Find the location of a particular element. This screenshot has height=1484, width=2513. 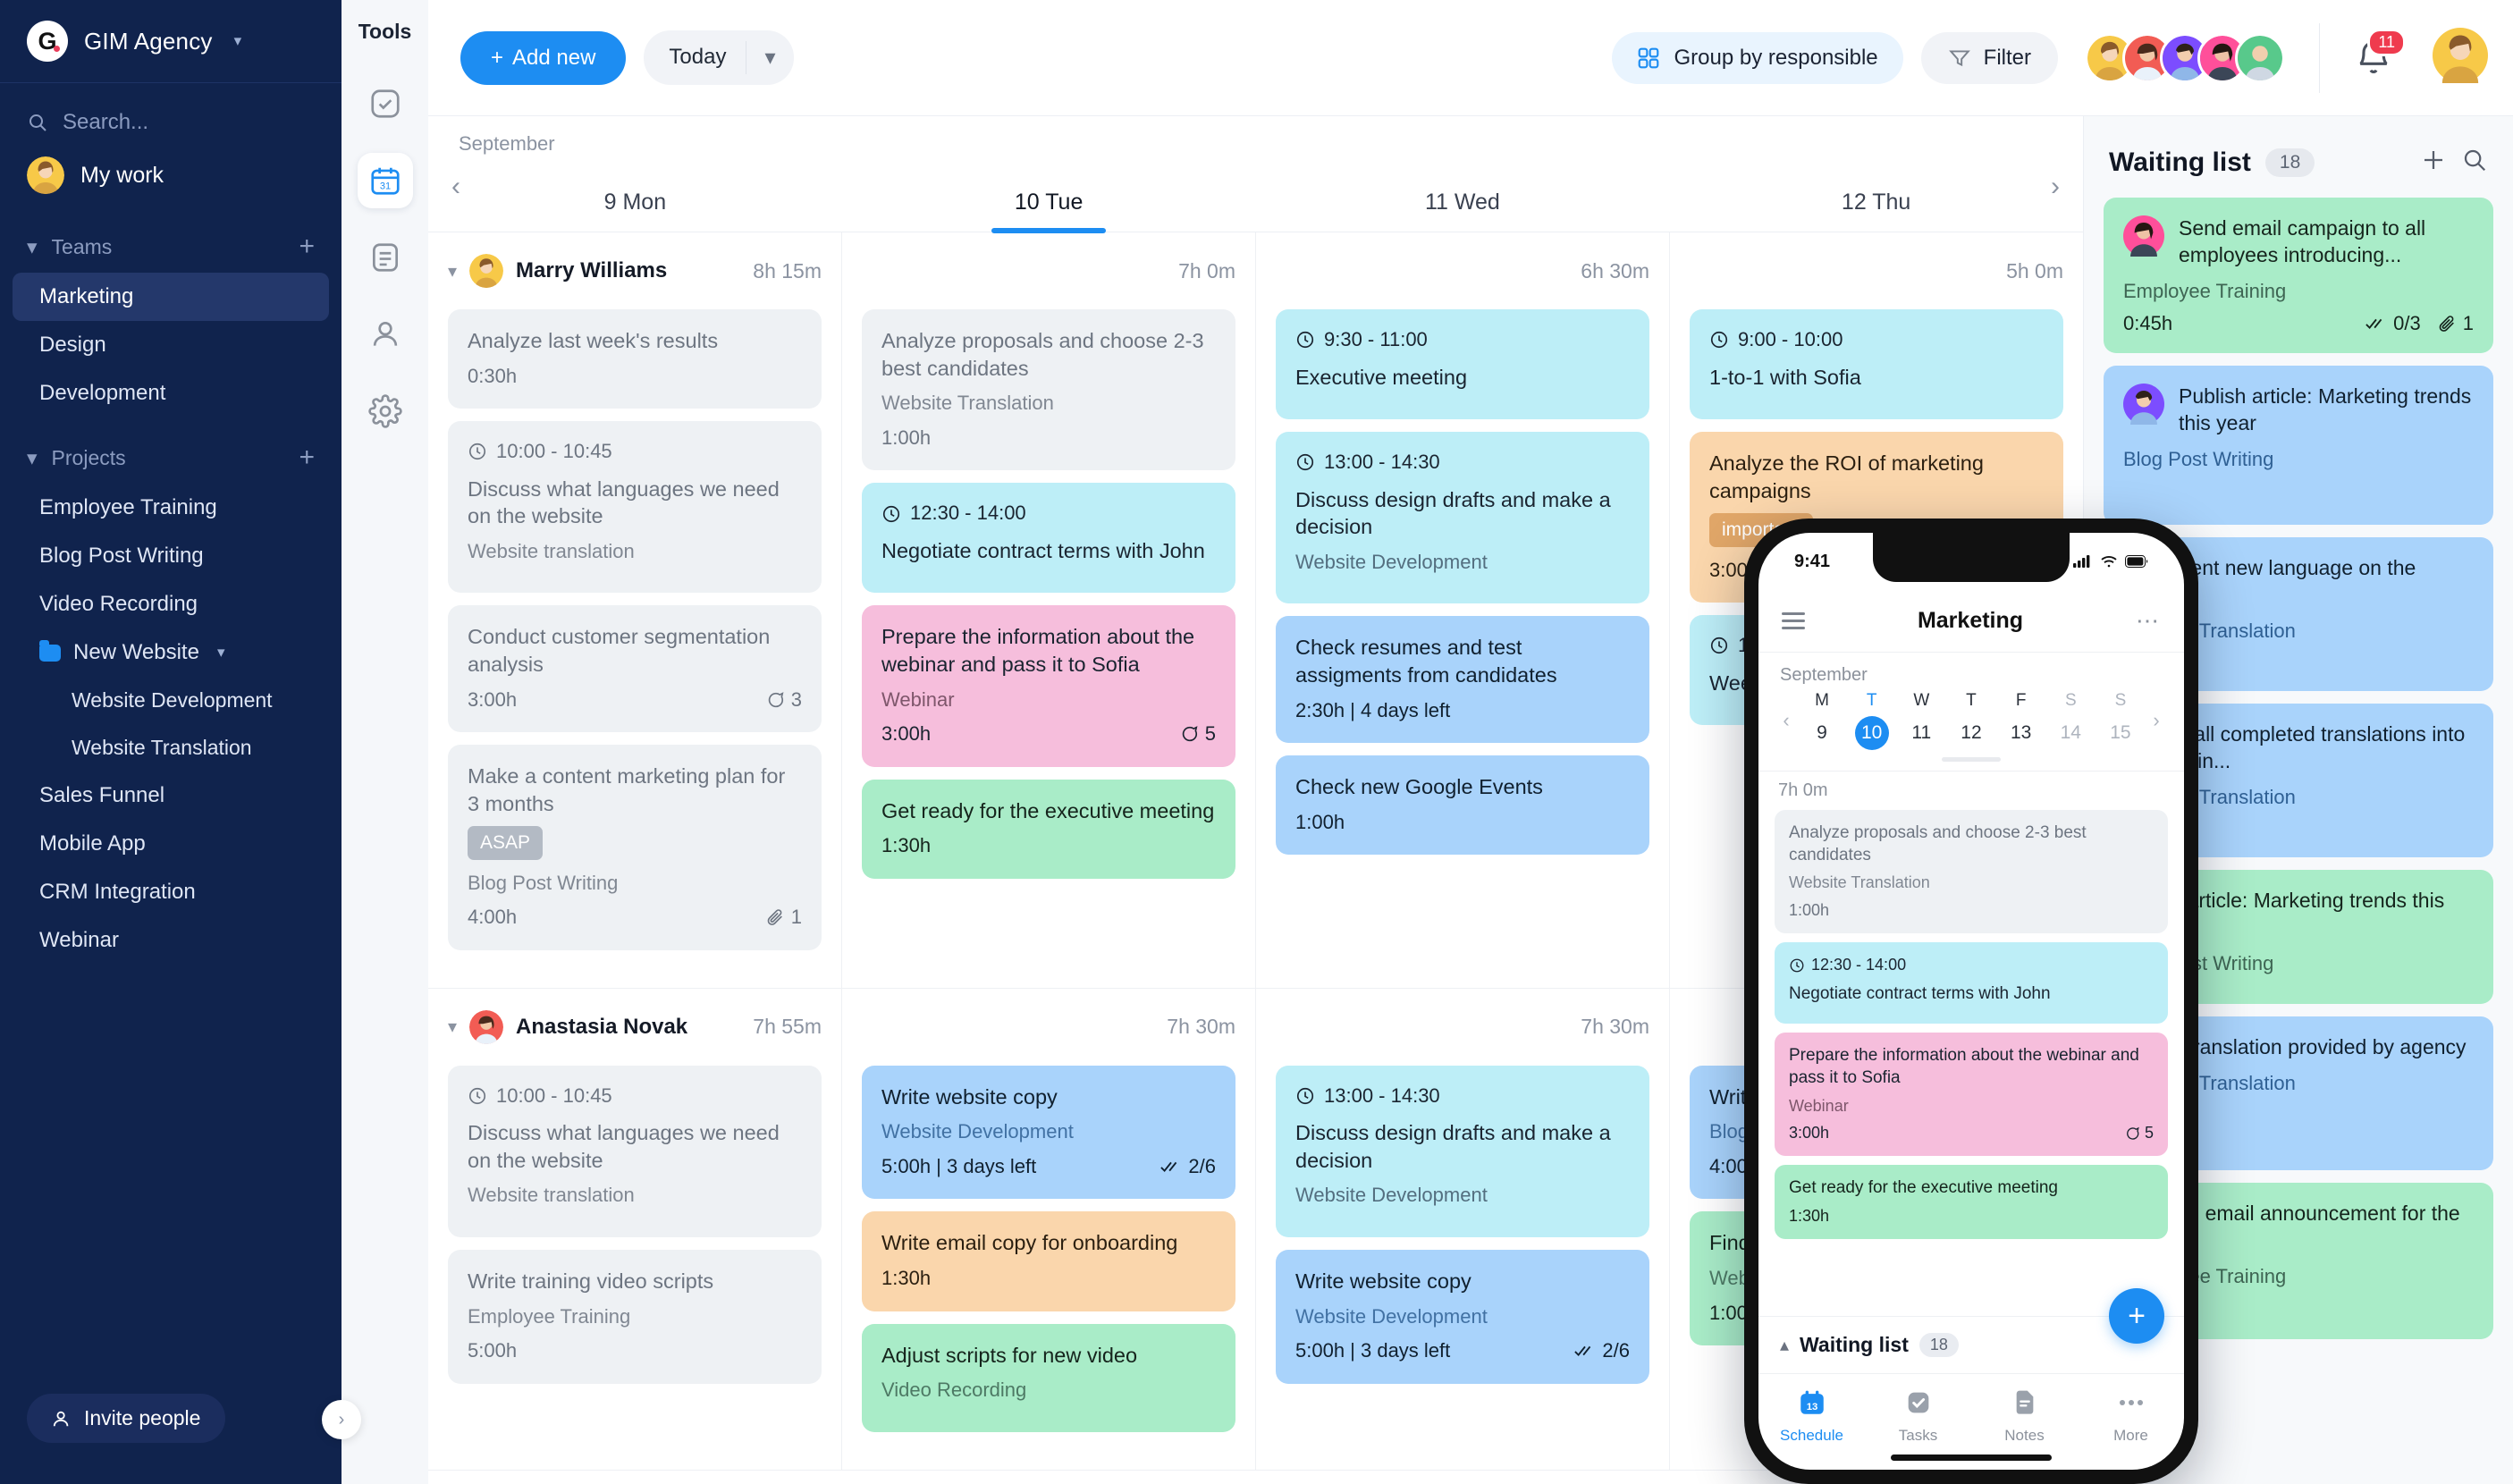

projects-section-header: ▾ Projects + is located at coordinates (171, 450).